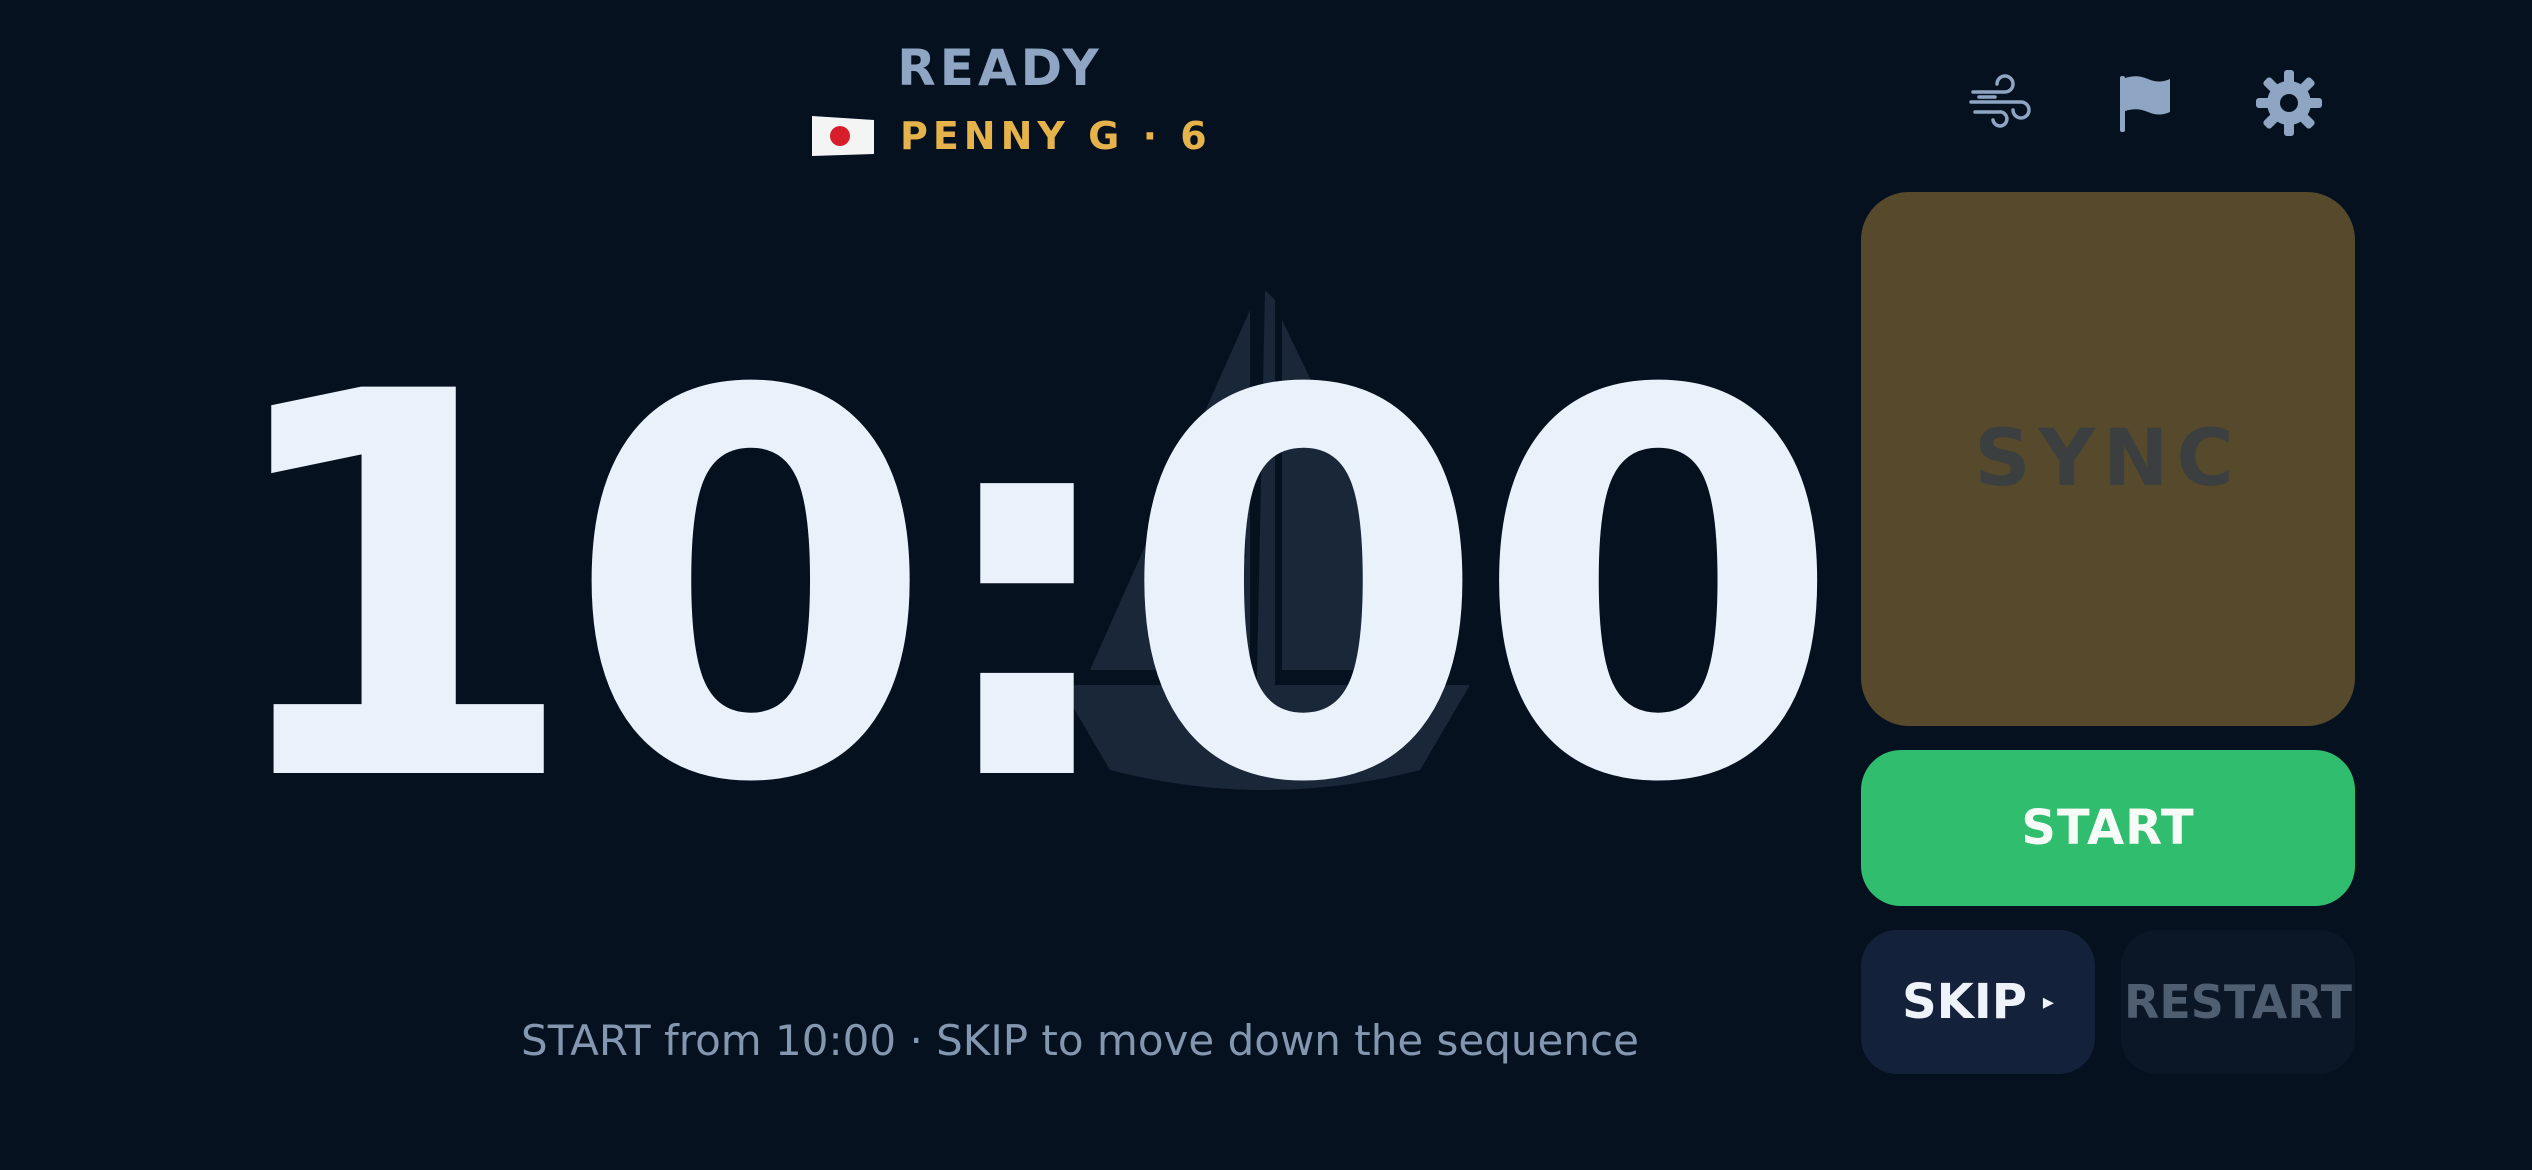 The height and width of the screenshot is (1170, 2532). I want to click on start-label: START, so click(2108, 828).